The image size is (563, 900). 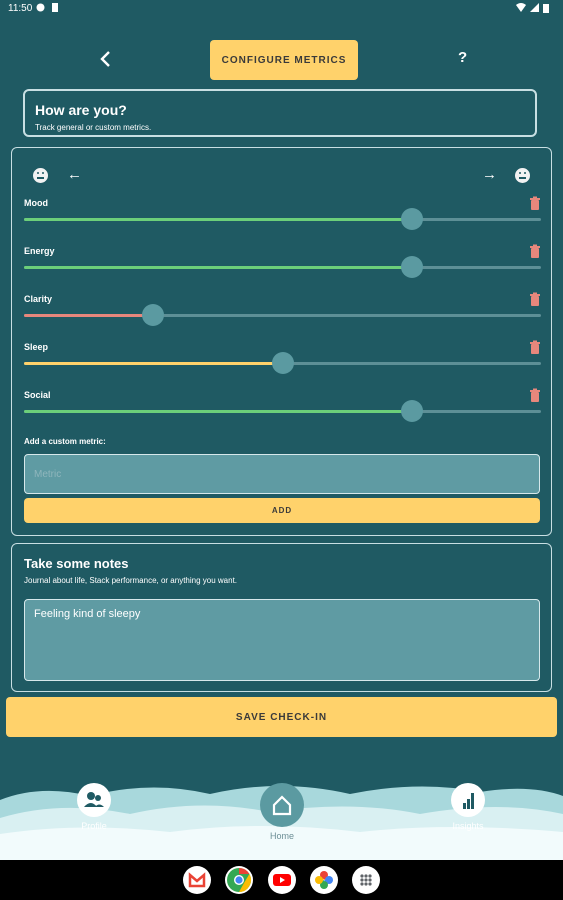 I want to click on arrow-left-icon: ←, so click(x=74, y=174).